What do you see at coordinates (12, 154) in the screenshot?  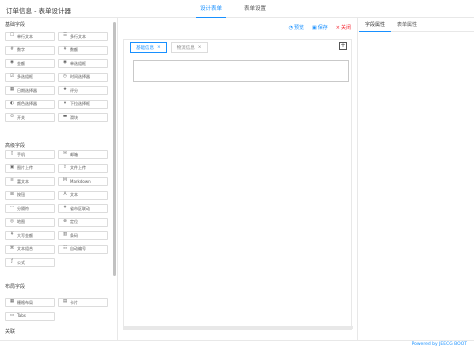 I see `component-icon: ▯` at bounding box center [12, 154].